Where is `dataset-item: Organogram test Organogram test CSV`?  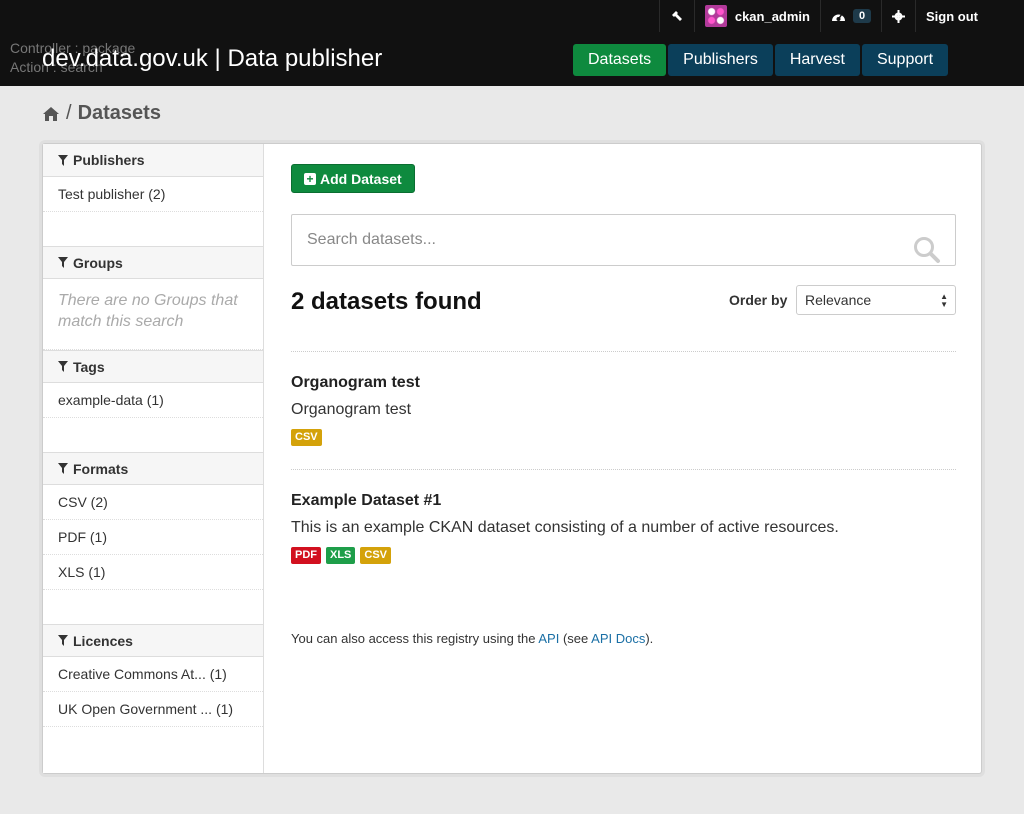 dataset-item: Organogram test Organogram test CSV is located at coordinates (623, 410).